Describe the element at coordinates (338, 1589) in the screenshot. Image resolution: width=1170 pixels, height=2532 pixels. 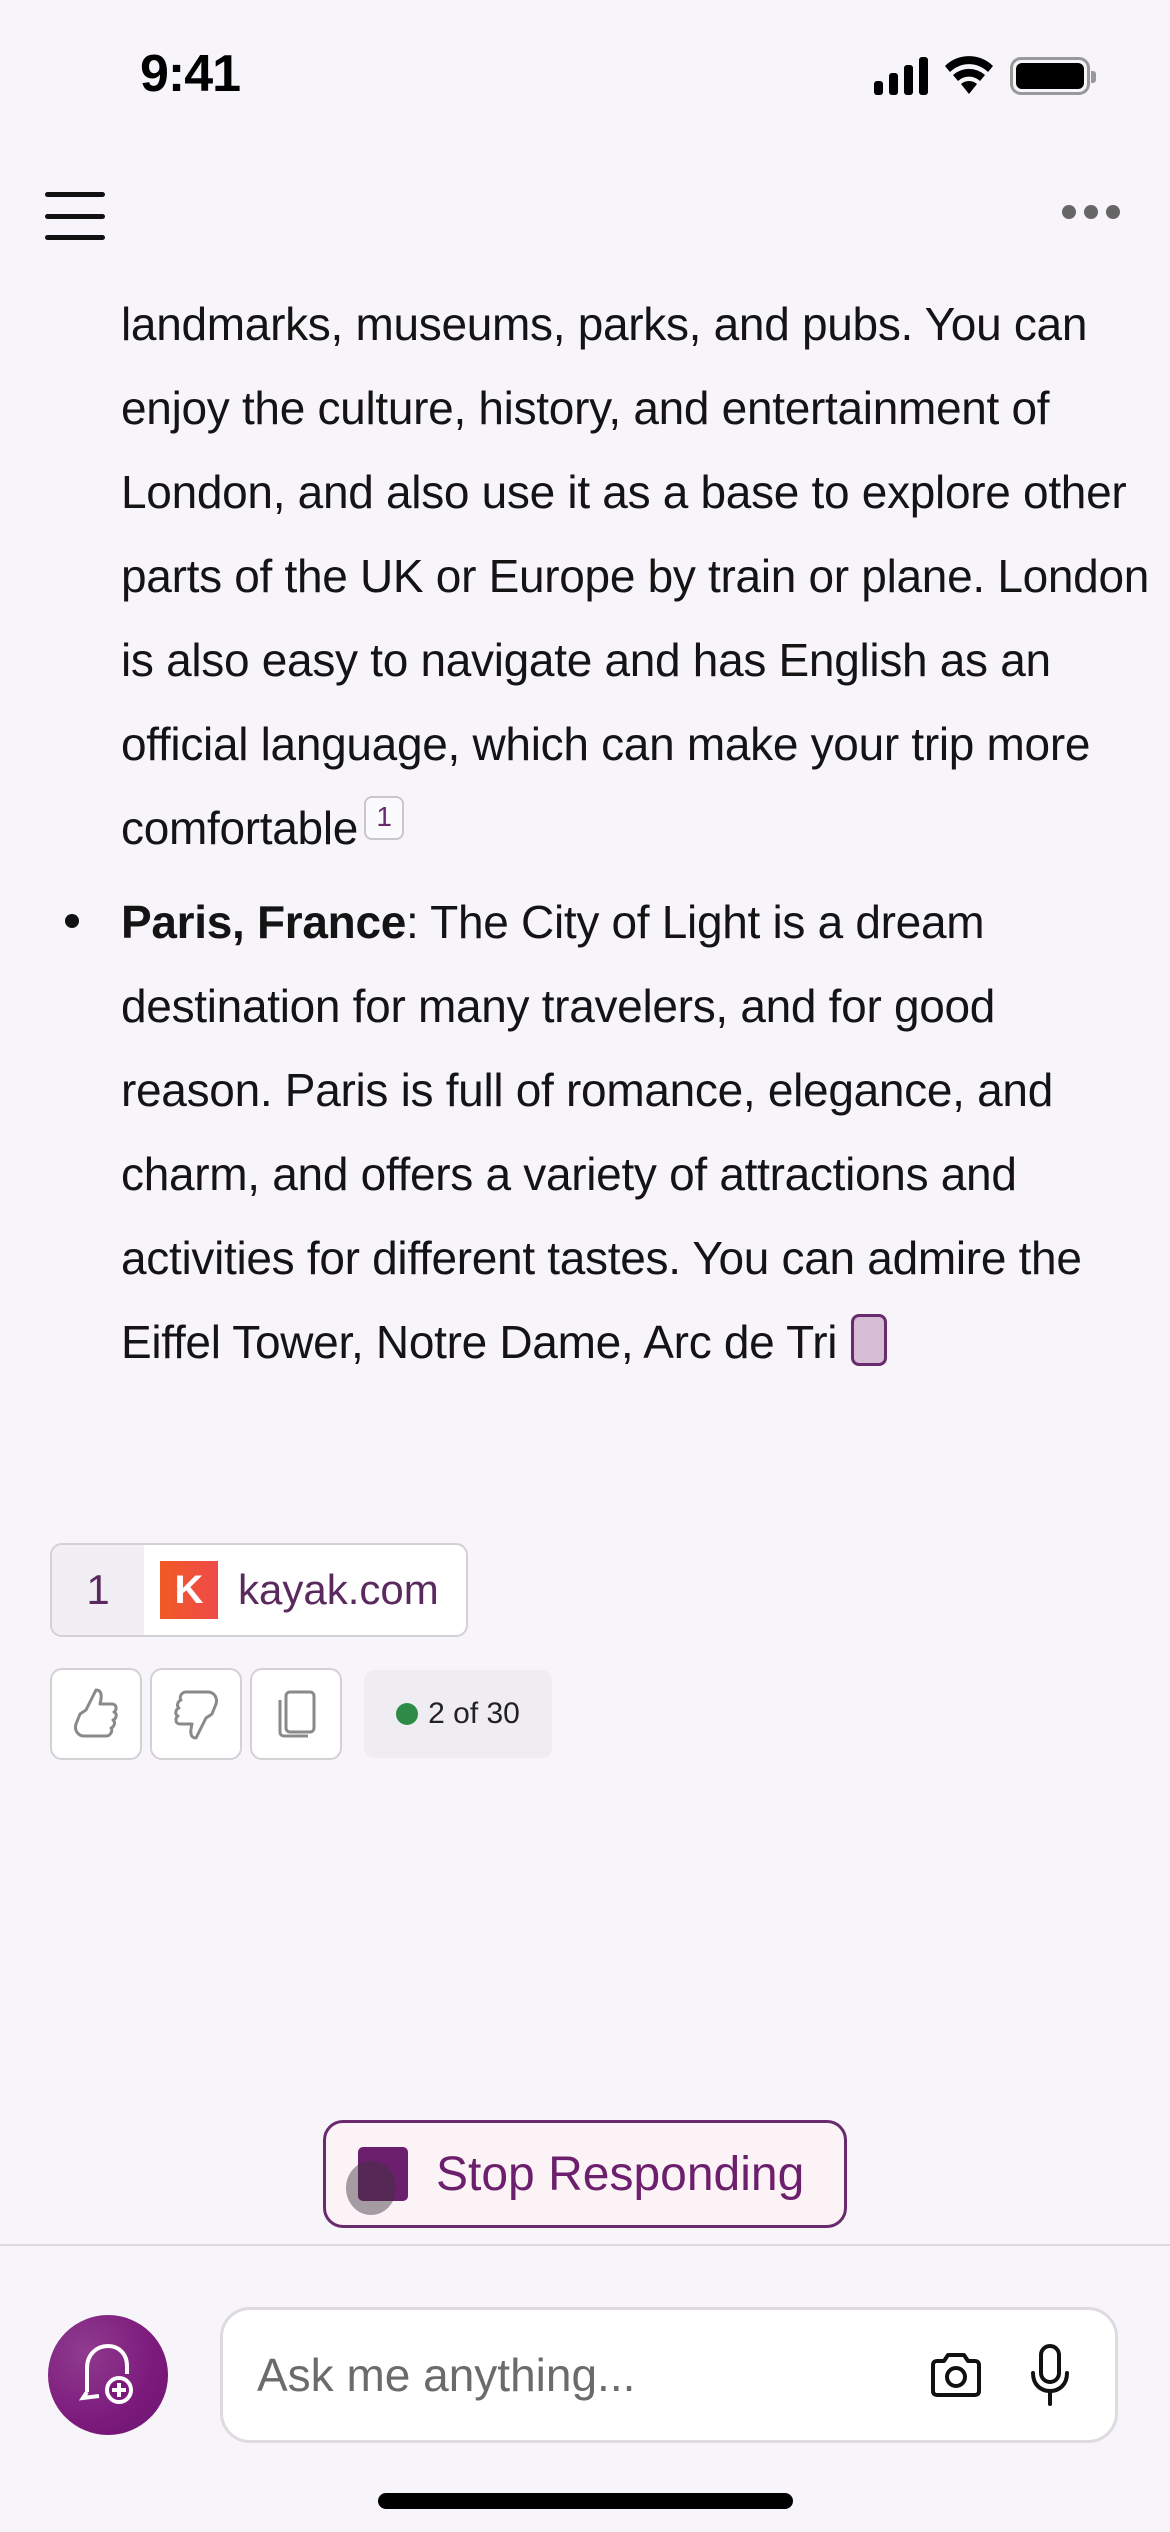
I see `citation-domain: kayak.com` at that location.